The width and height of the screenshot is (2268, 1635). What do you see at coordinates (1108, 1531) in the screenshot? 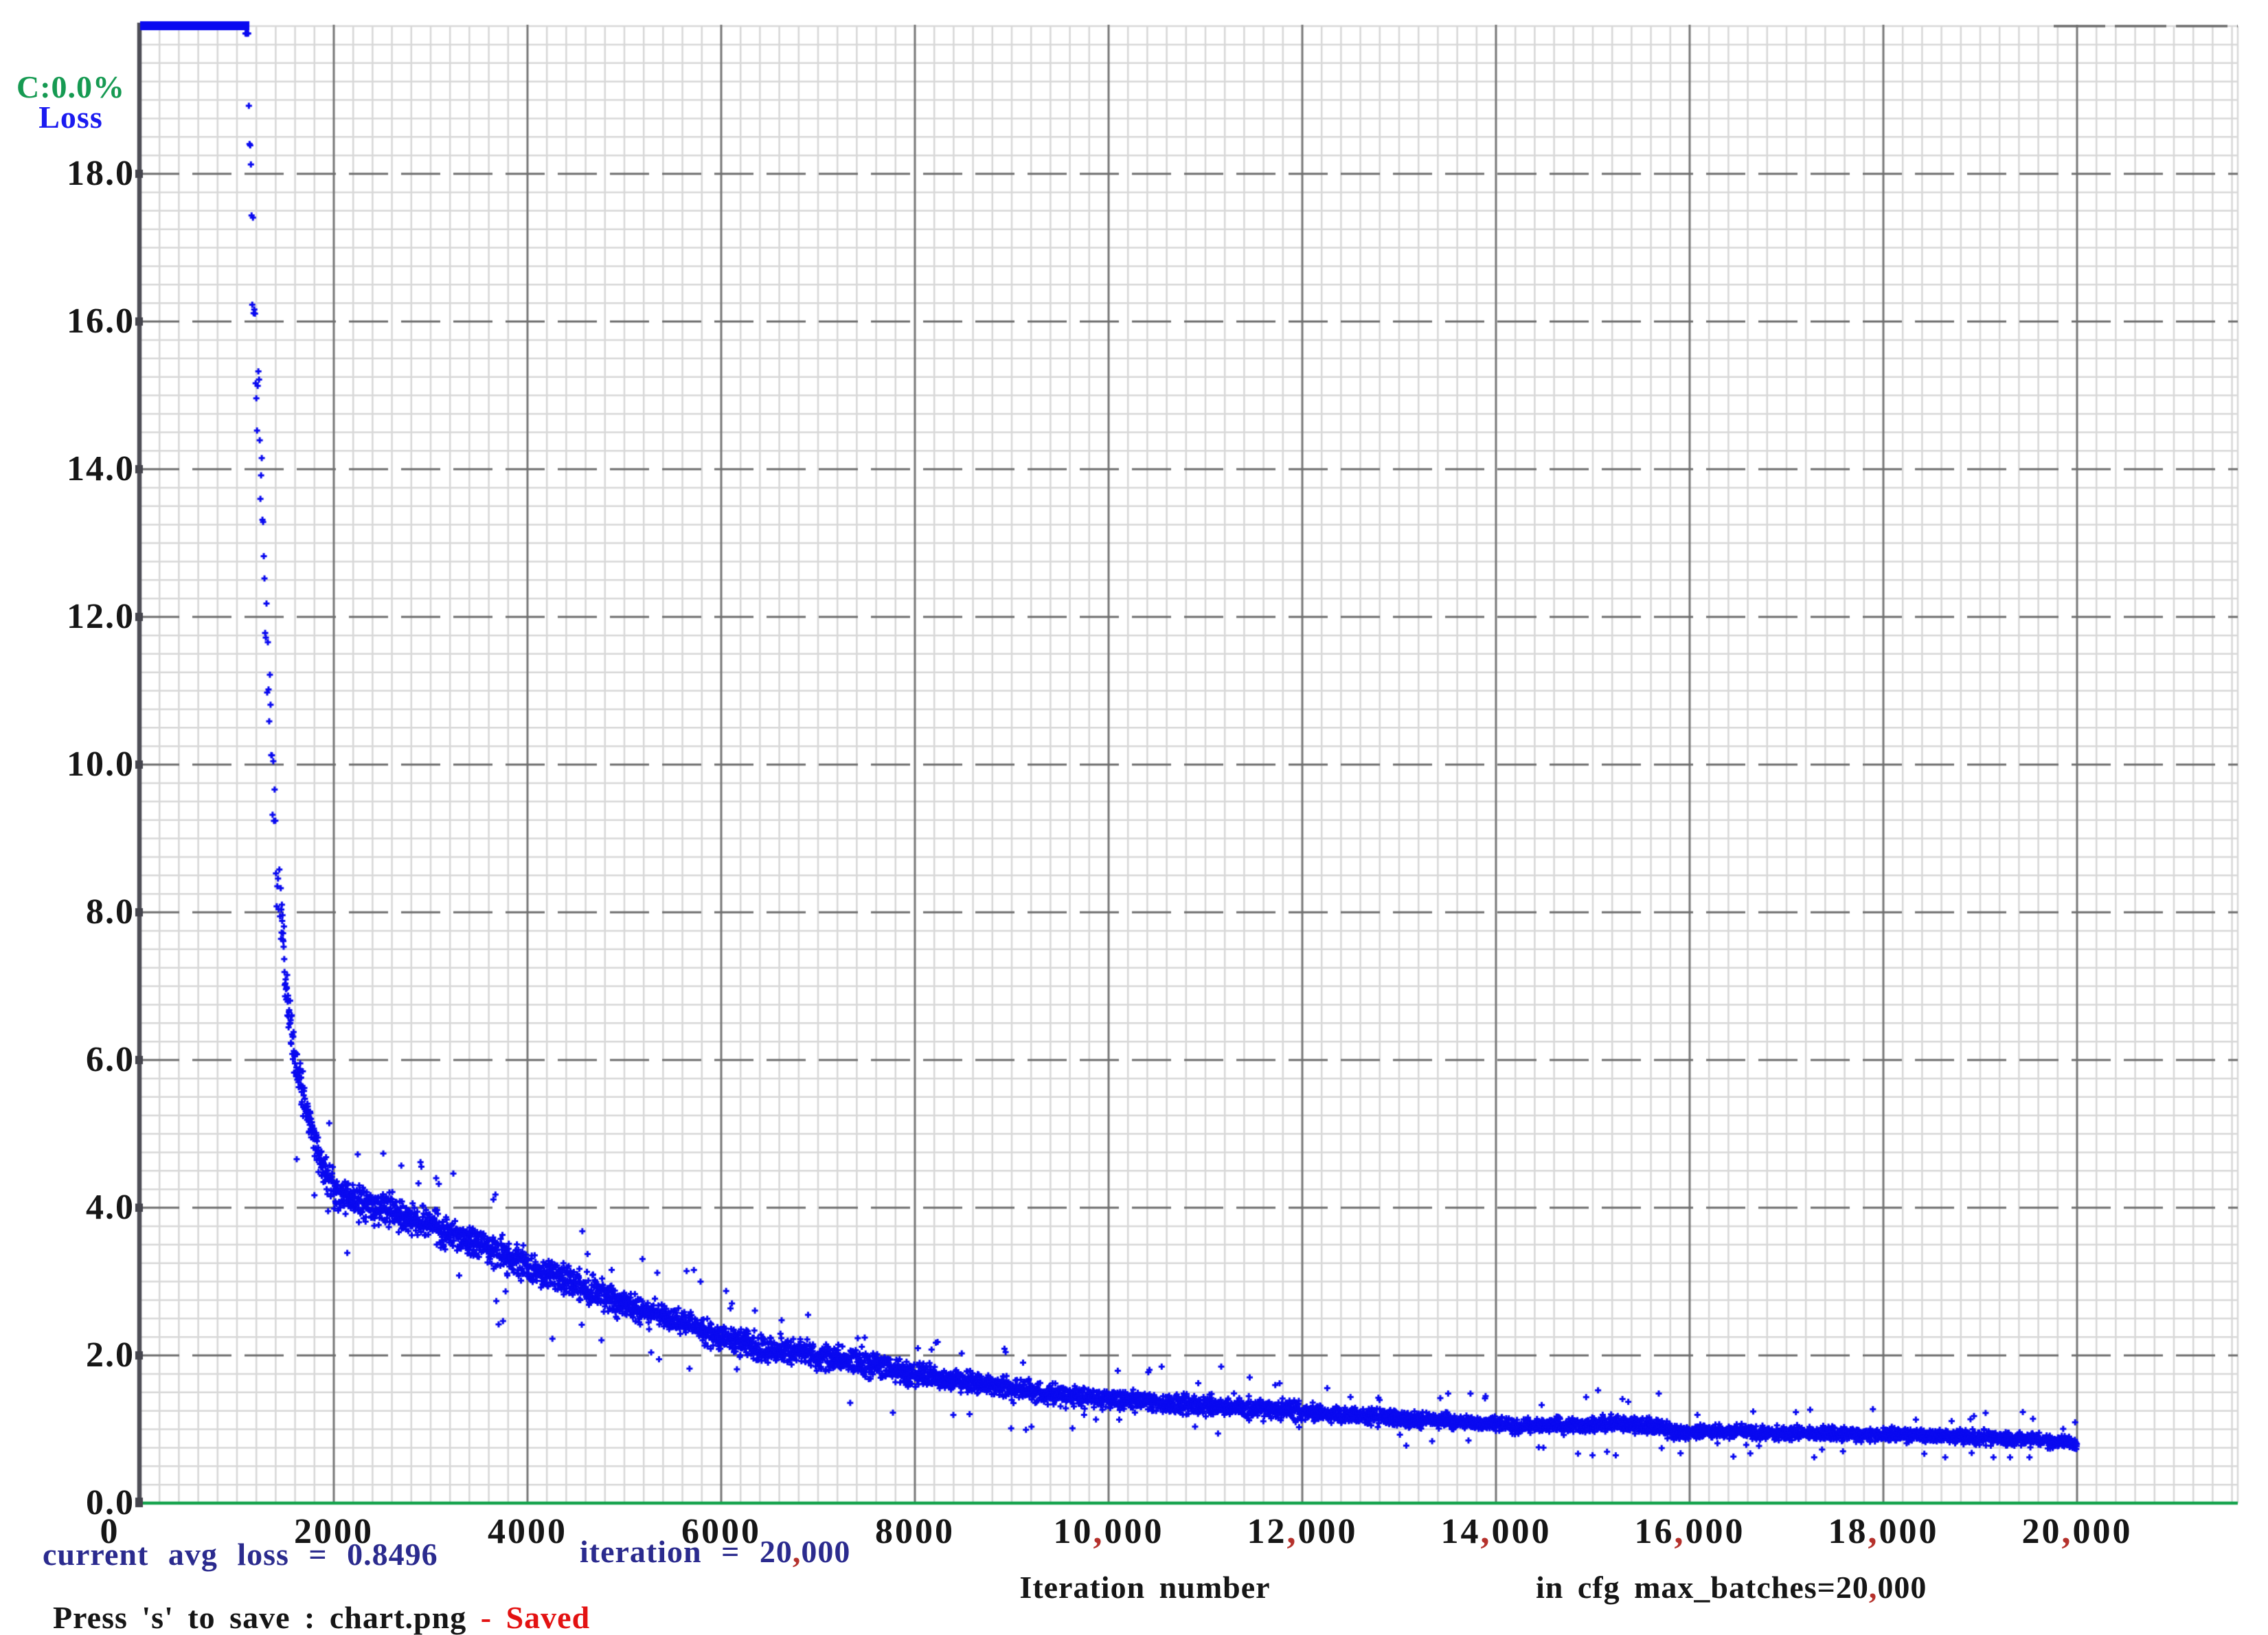
I see `x-tick-label: 10,000` at bounding box center [1108, 1531].